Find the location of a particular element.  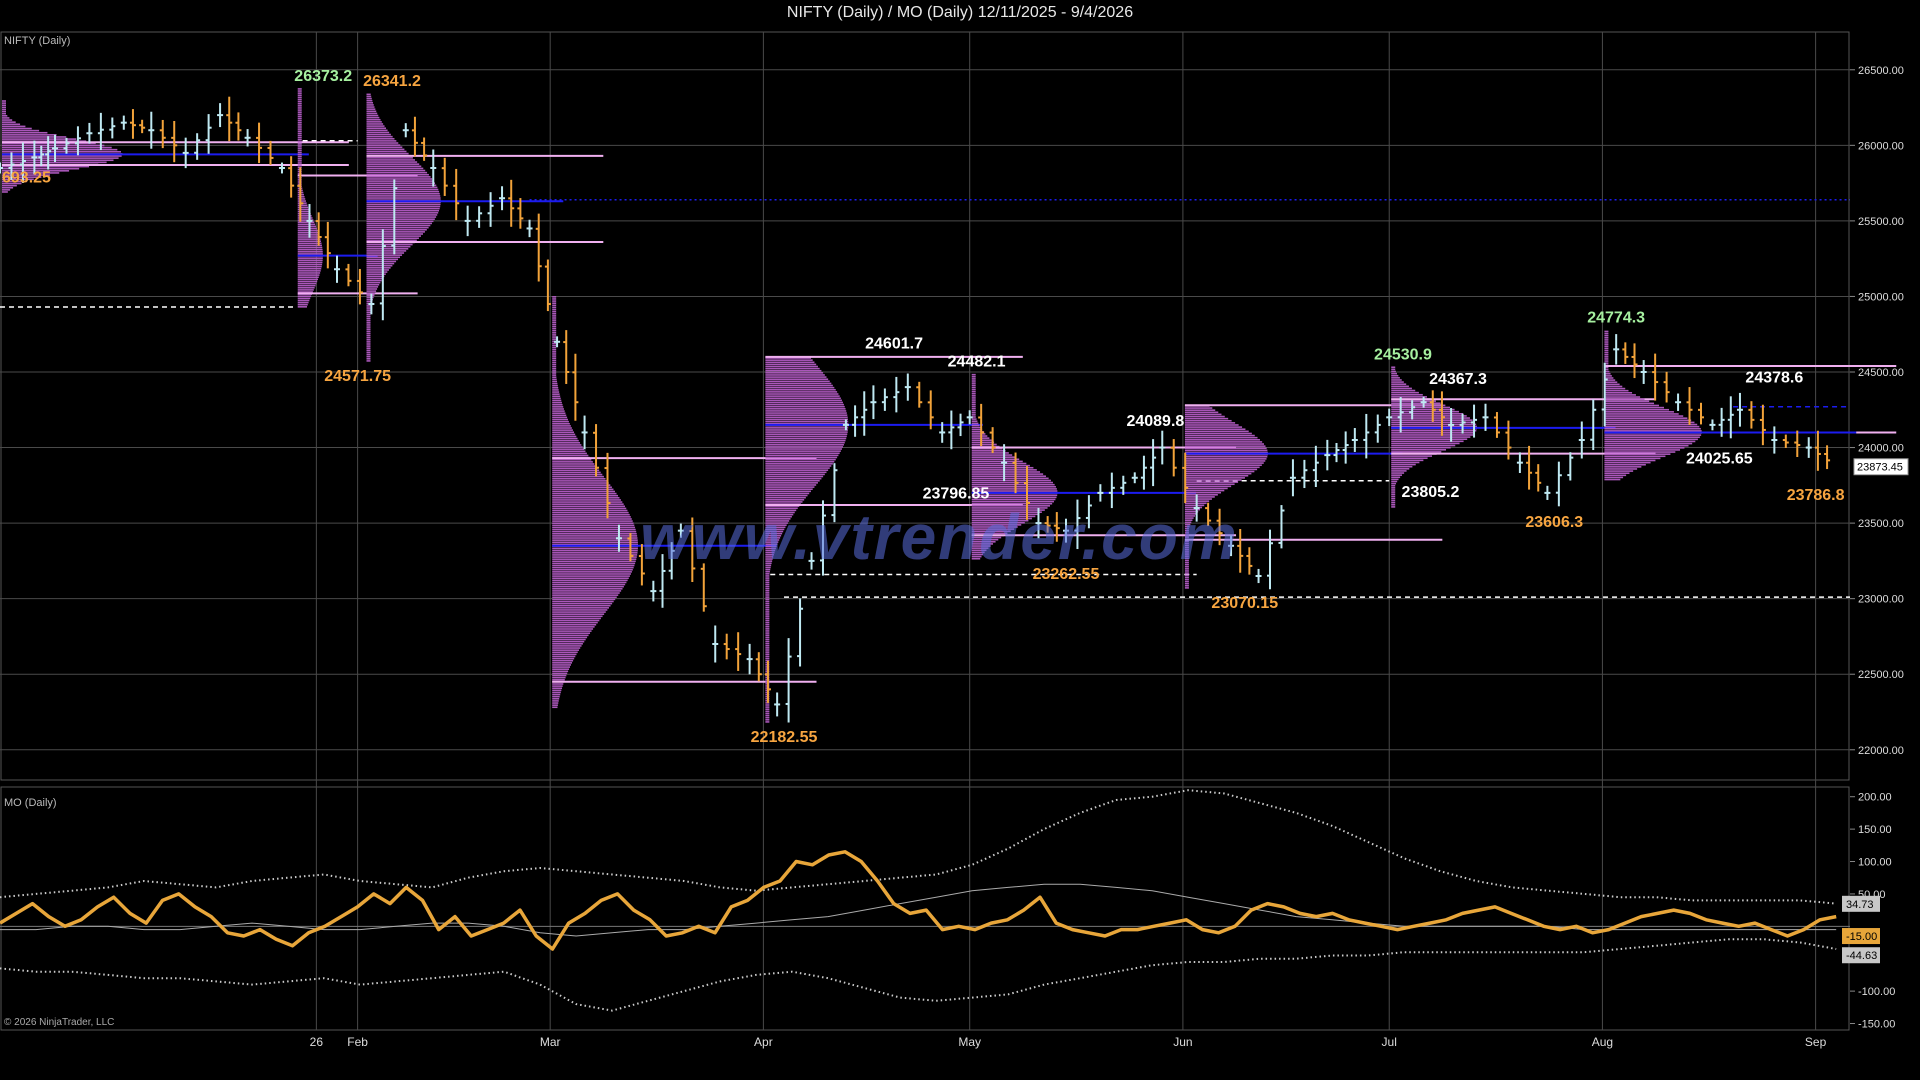

y-tick-label: 24500.00 is located at coordinates (1881, 373).